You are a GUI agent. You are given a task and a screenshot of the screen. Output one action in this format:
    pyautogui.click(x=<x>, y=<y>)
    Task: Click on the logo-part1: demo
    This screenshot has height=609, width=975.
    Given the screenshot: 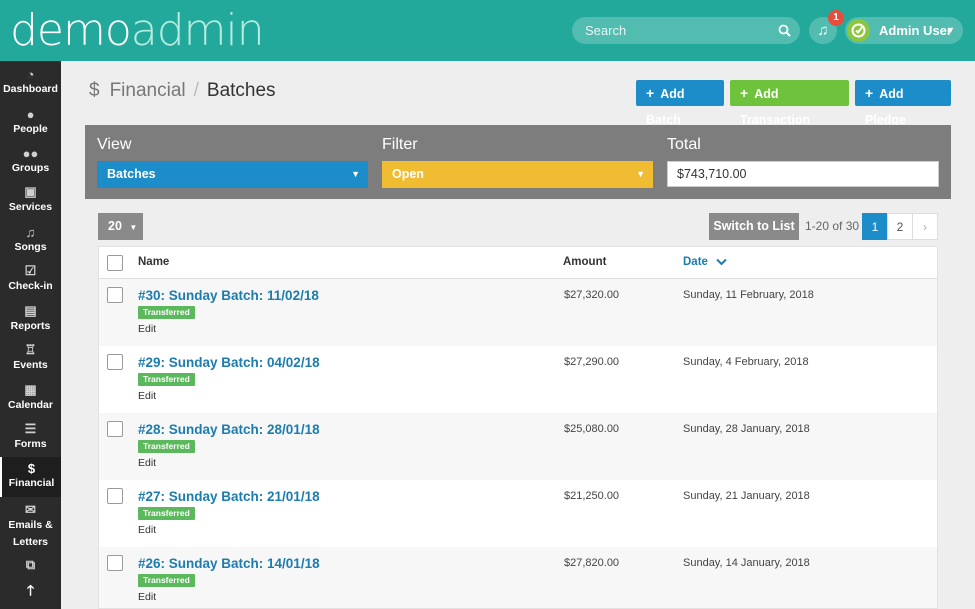 What is the action you would take?
    pyautogui.click(x=71, y=30)
    